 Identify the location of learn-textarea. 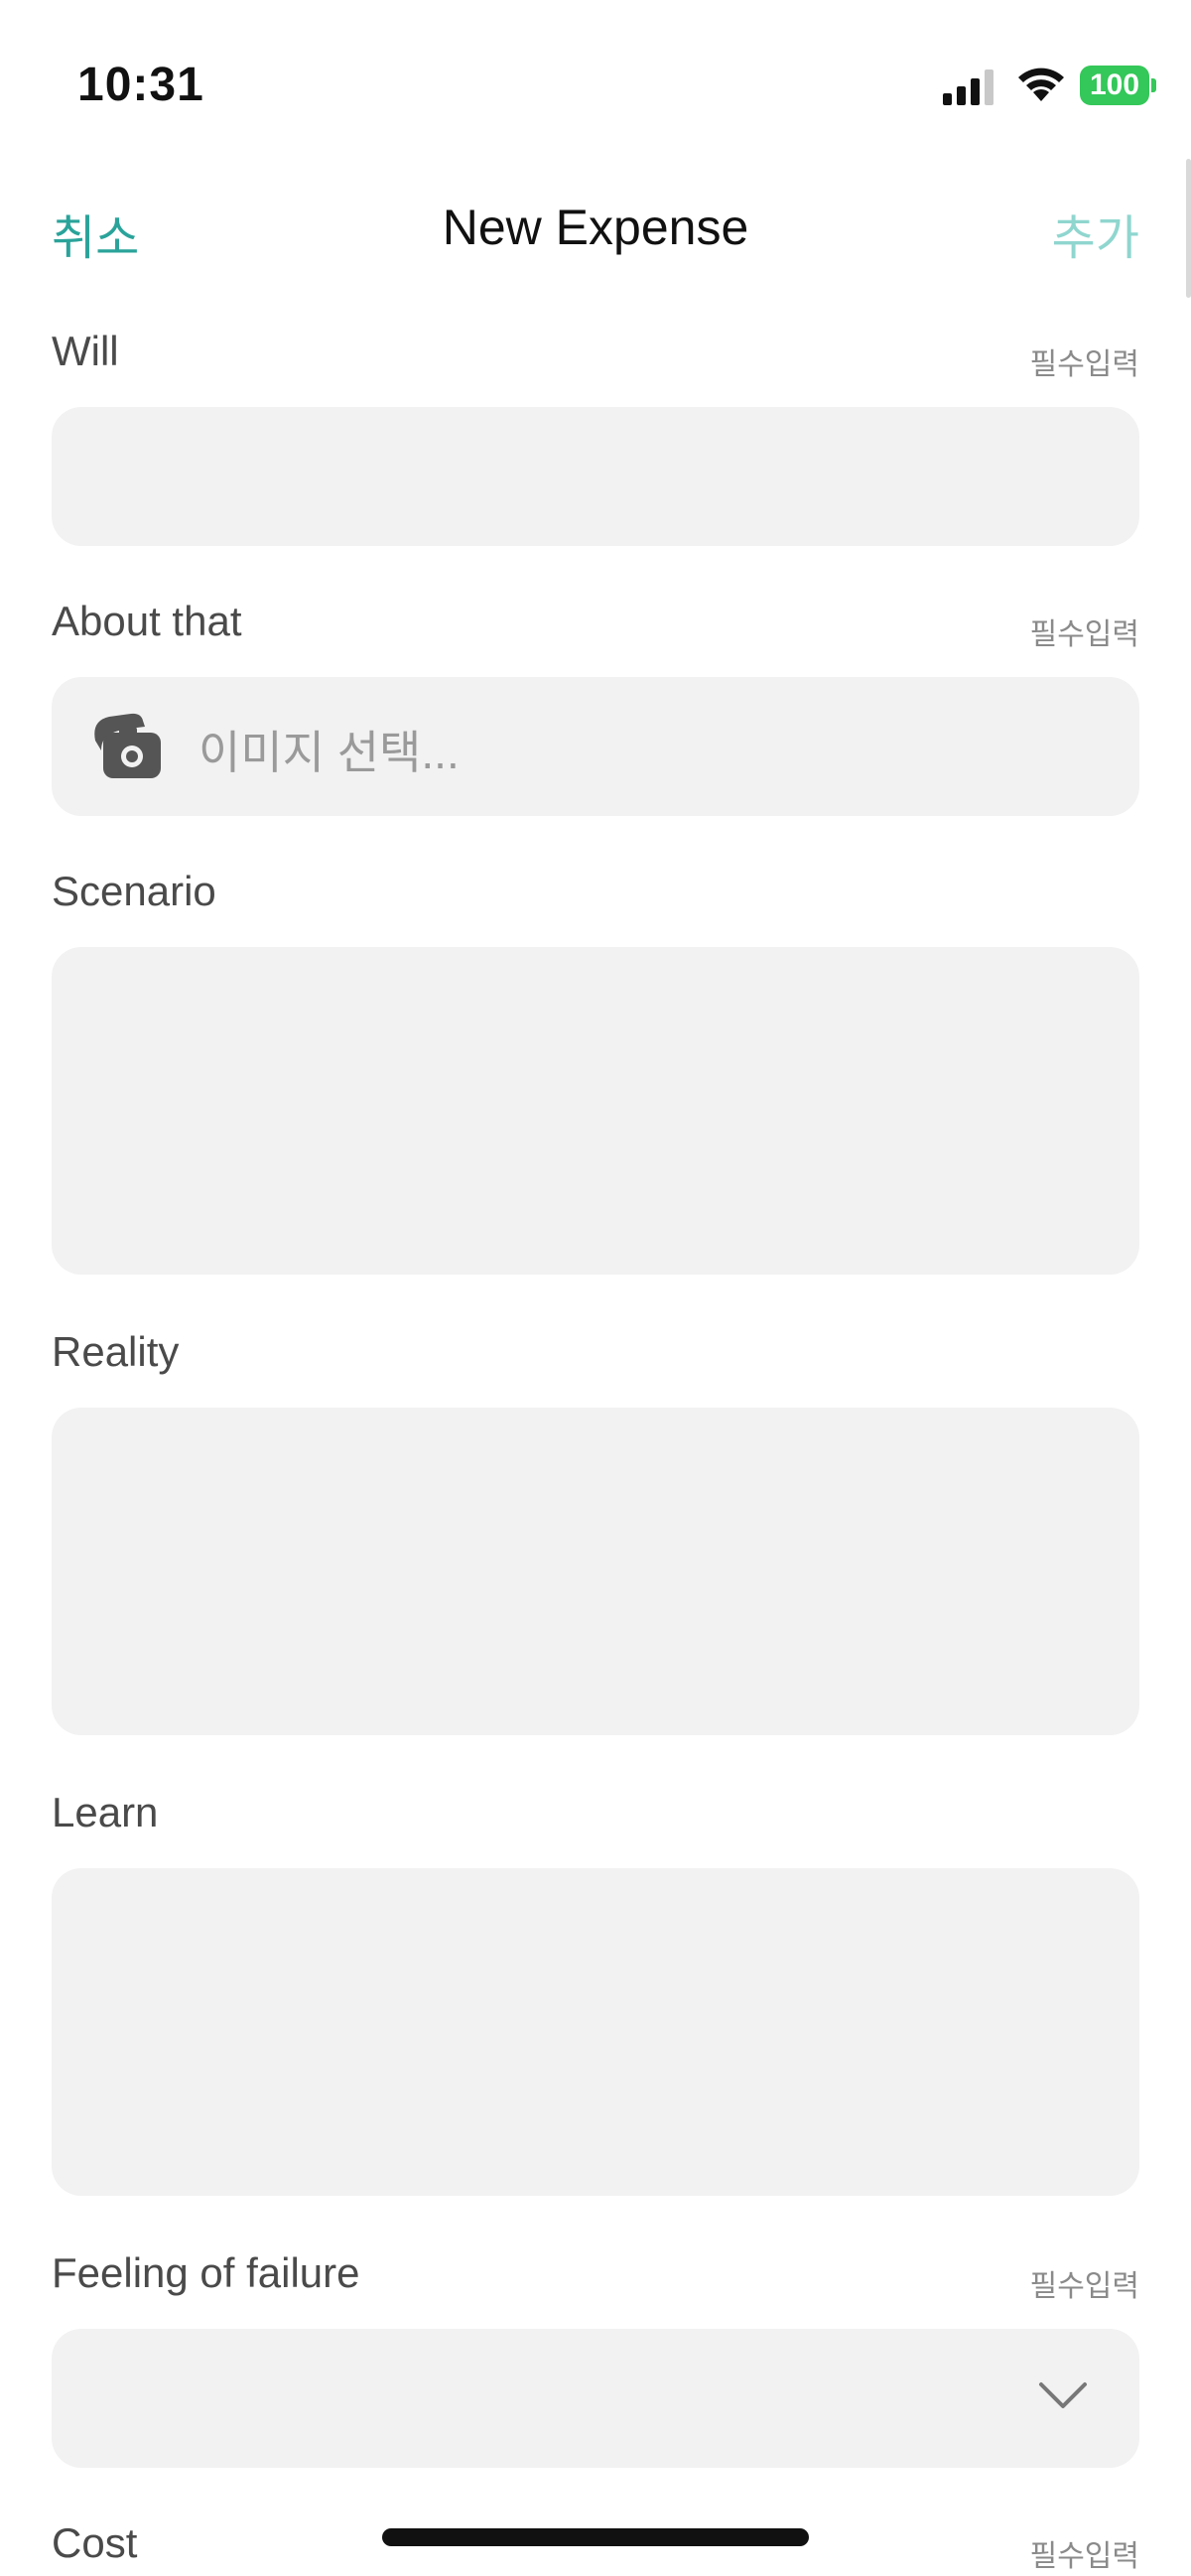
(595, 2032).